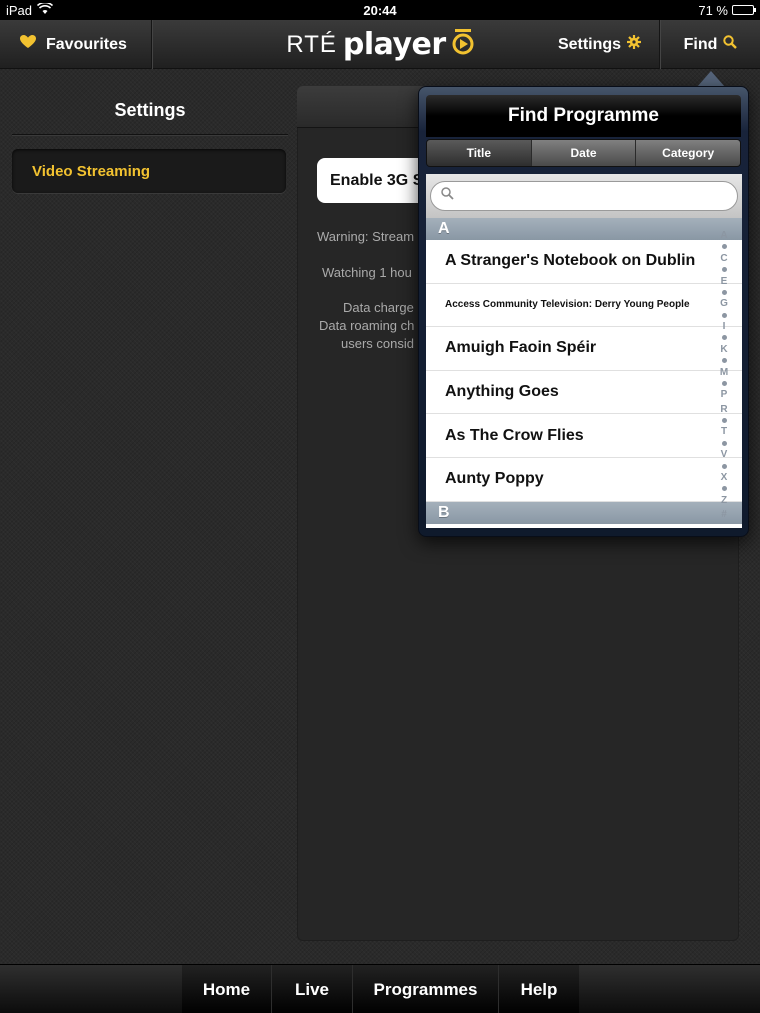 The width and height of the screenshot is (760, 1013). Describe the element at coordinates (366, 236) in the screenshot. I see `warning-line: Warning: Stream` at that location.